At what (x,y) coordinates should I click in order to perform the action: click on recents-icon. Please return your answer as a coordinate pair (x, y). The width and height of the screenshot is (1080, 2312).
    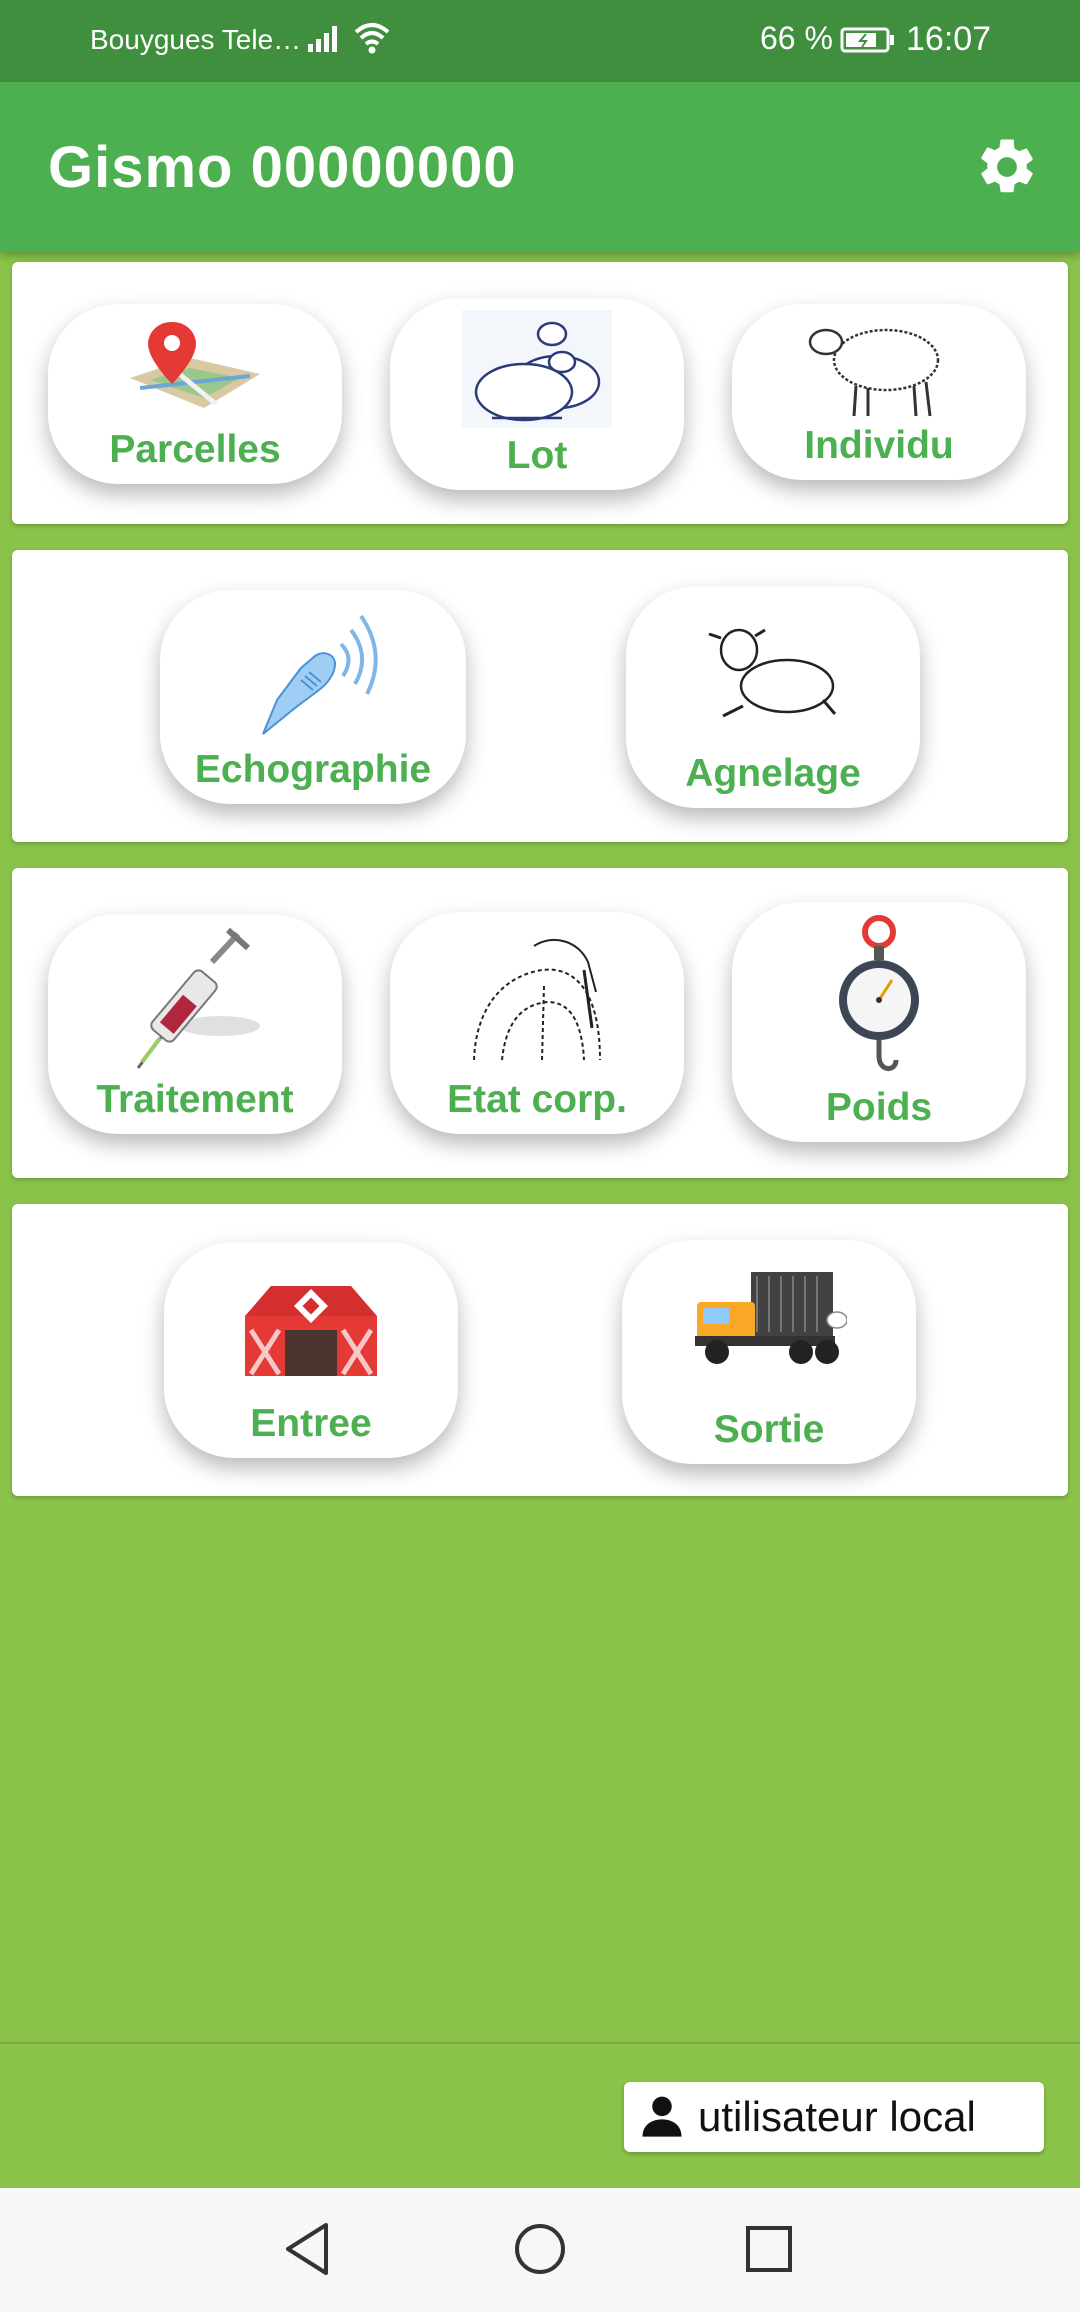
    Looking at the image, I should click on (769, 2251).